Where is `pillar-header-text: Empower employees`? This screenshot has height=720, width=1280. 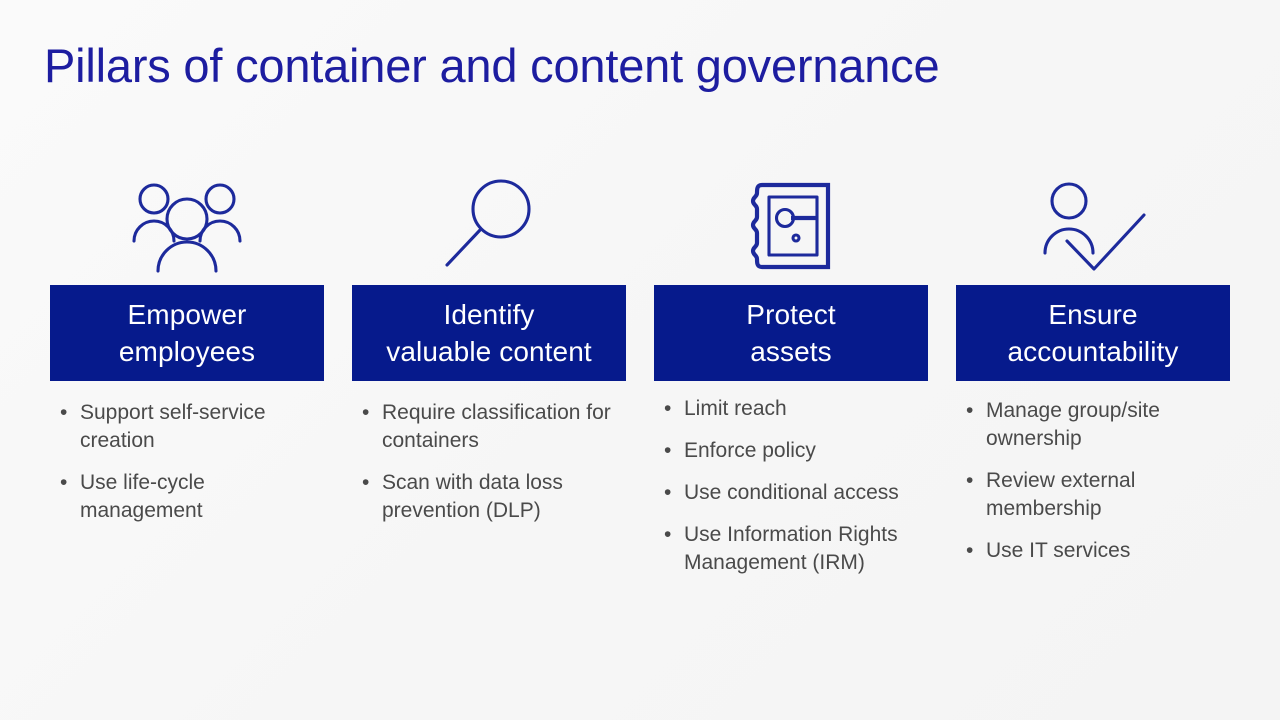 pillar-header-text: Empower employees is located at coordinates (187, 333).